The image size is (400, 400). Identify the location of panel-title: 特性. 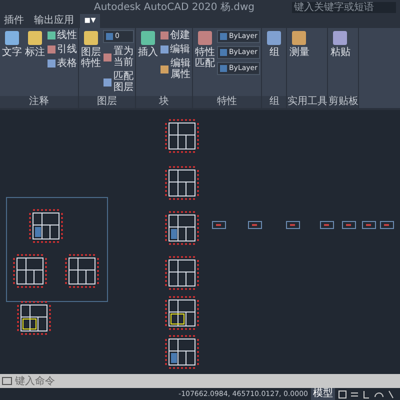
(227, 102).